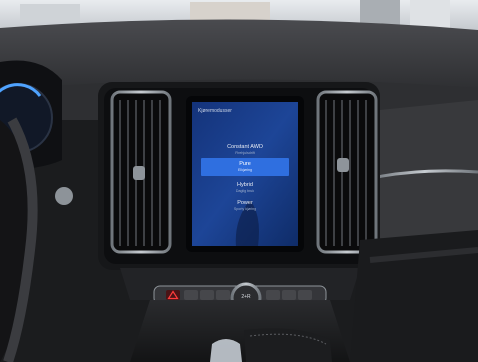 The height and width of the screenshot is (362, 478). I want to click on drive-mode-title: Kjøremodusser, so click(215, 111).